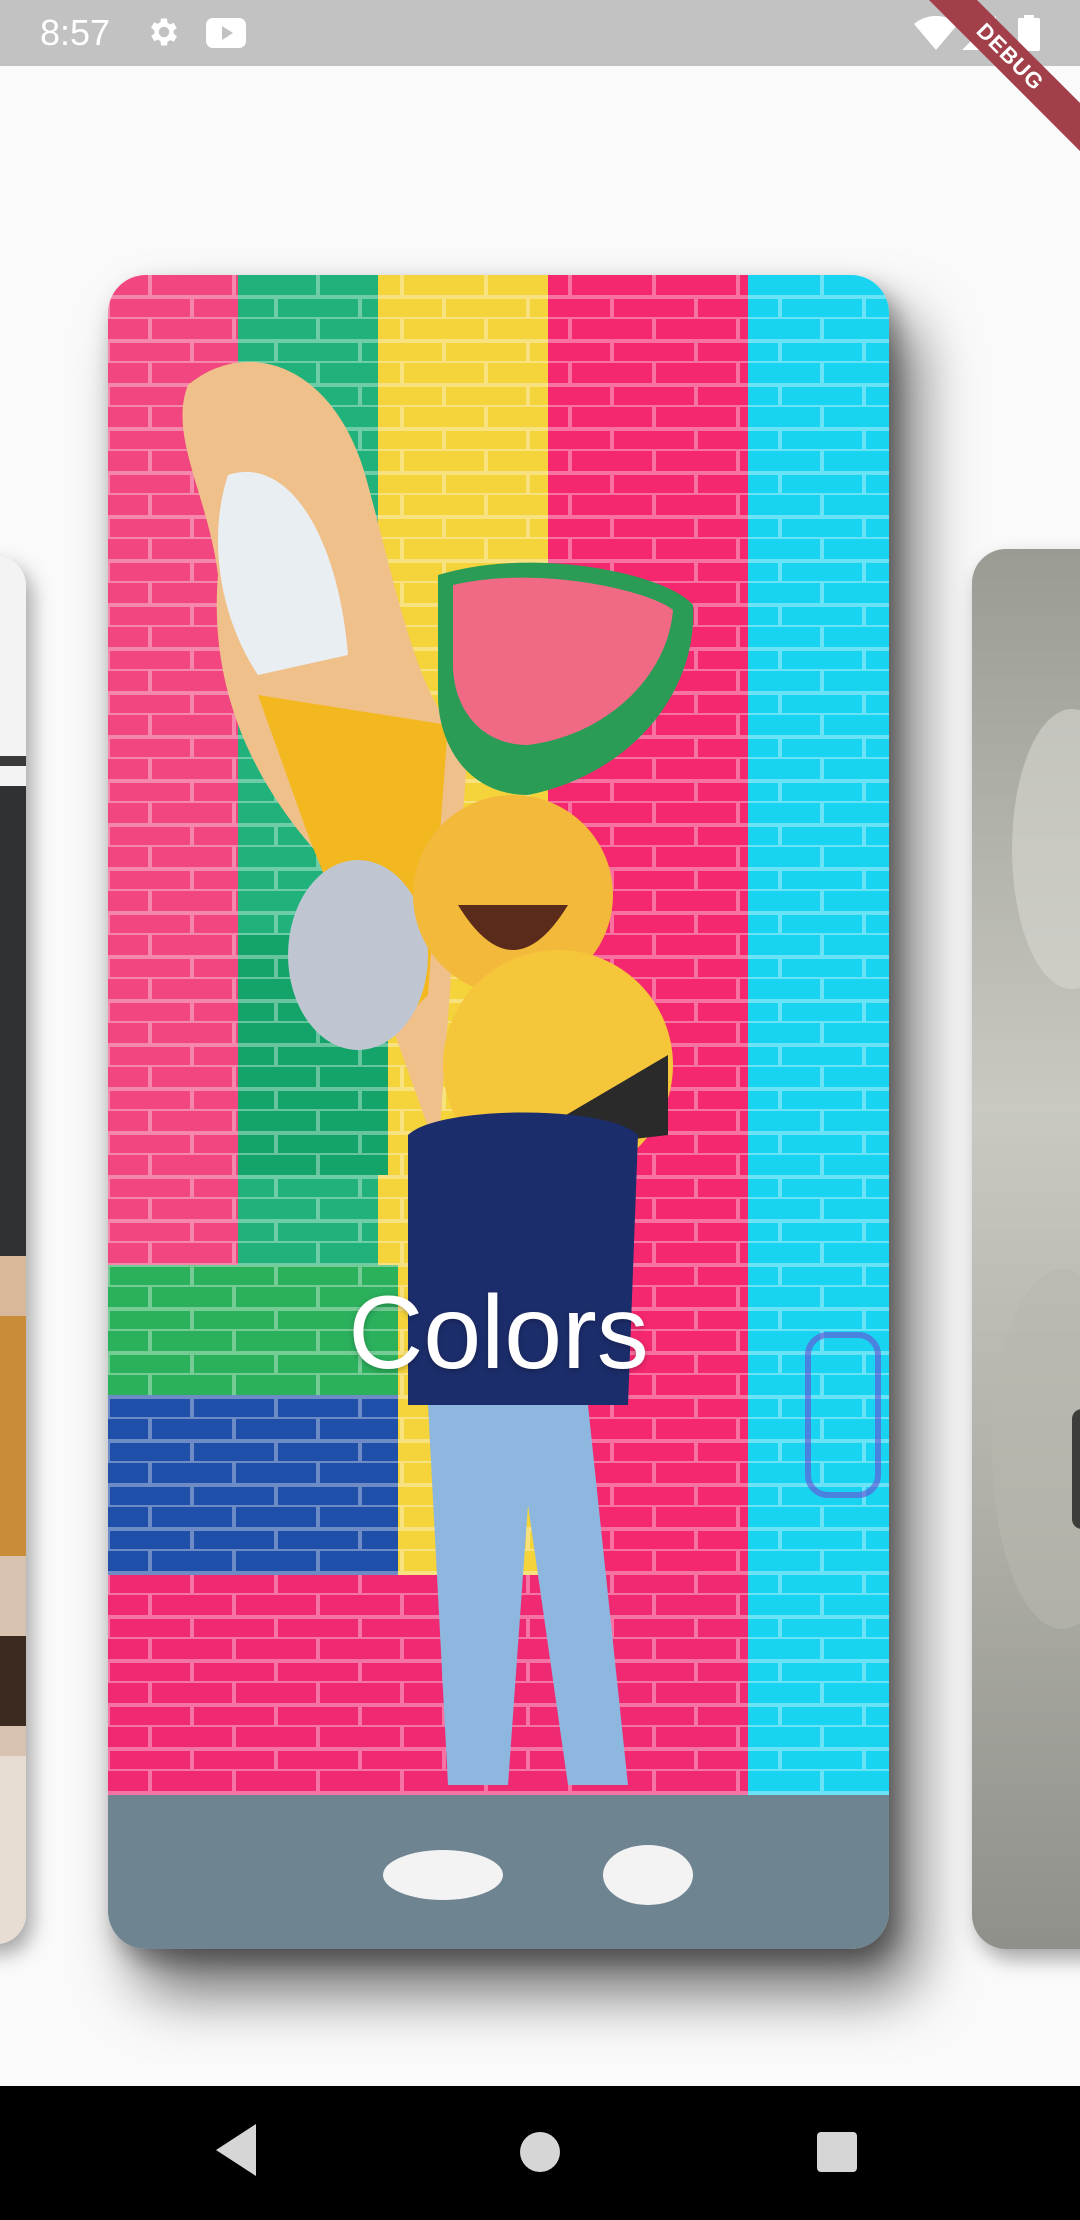 This screenshot has width=1080, height=2220. I want to click on gear-icon, so click(164, 32).